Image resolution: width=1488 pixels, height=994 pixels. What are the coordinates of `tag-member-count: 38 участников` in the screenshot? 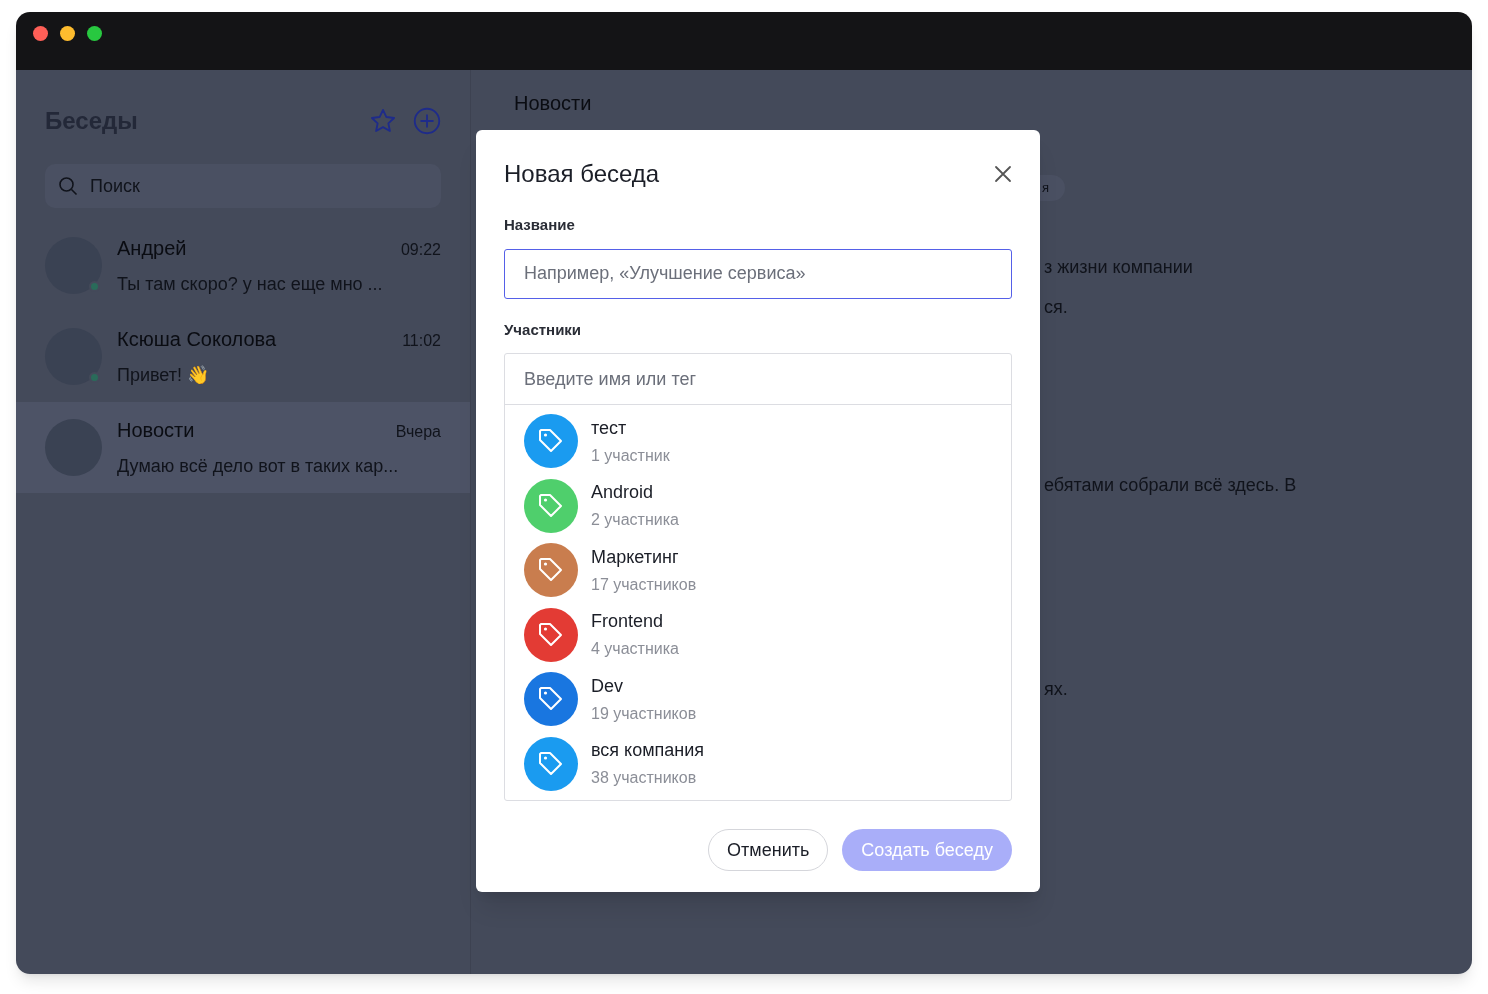 It's located at (644, 778).